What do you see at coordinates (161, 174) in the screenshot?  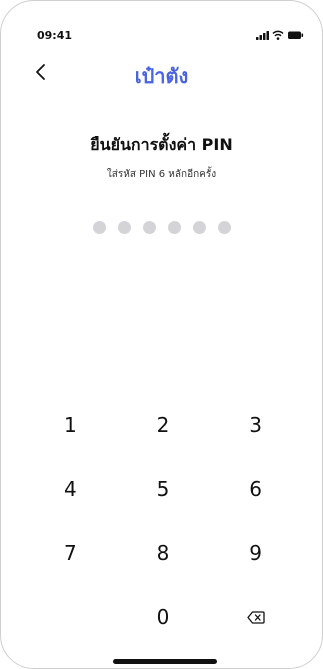 I see `confirm-pin-subtitle: ใส่รหัส PIN 6 หลักอีกครั้ง` at bounding box center [161, 174].